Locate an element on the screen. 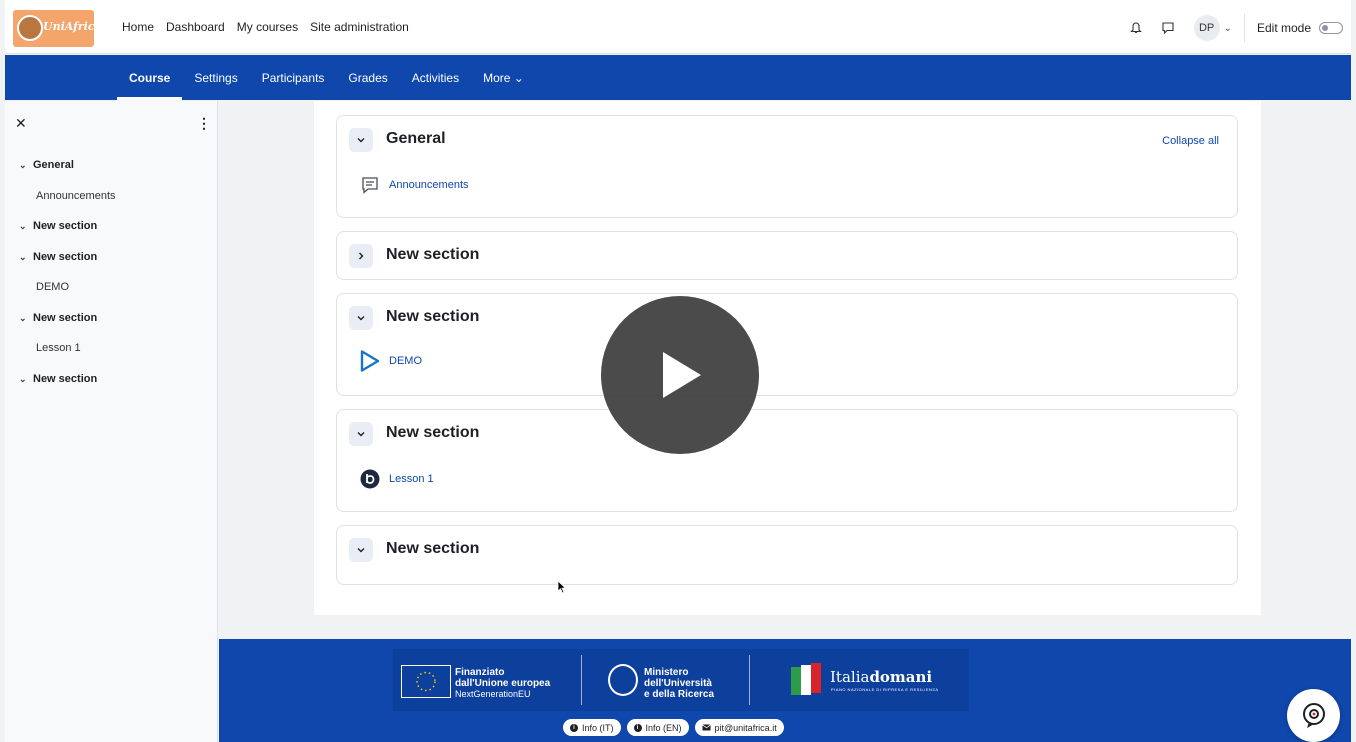  activity-link: Announcements is located at coordinates (429, 185).